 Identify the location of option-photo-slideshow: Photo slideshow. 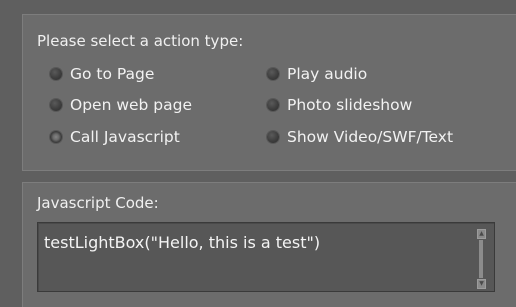
(339, 105).